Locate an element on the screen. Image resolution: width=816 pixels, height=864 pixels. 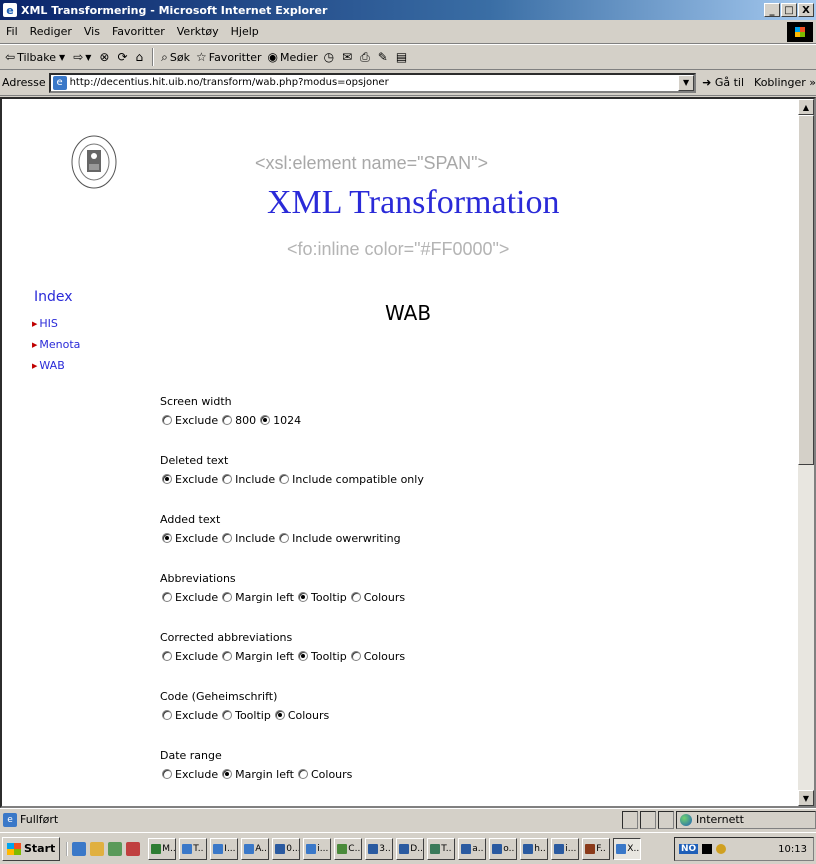
menu-help: Hjelp is located at coordinates (245, 31).